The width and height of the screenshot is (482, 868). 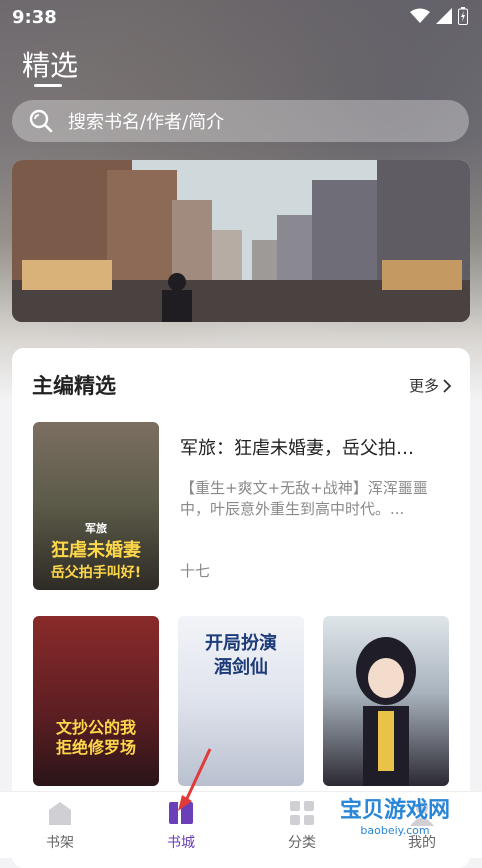 What do you see at coordinates (60, 813) in the screenshot?
I see `bookshelf-icon` at bounding box center [60, 813].